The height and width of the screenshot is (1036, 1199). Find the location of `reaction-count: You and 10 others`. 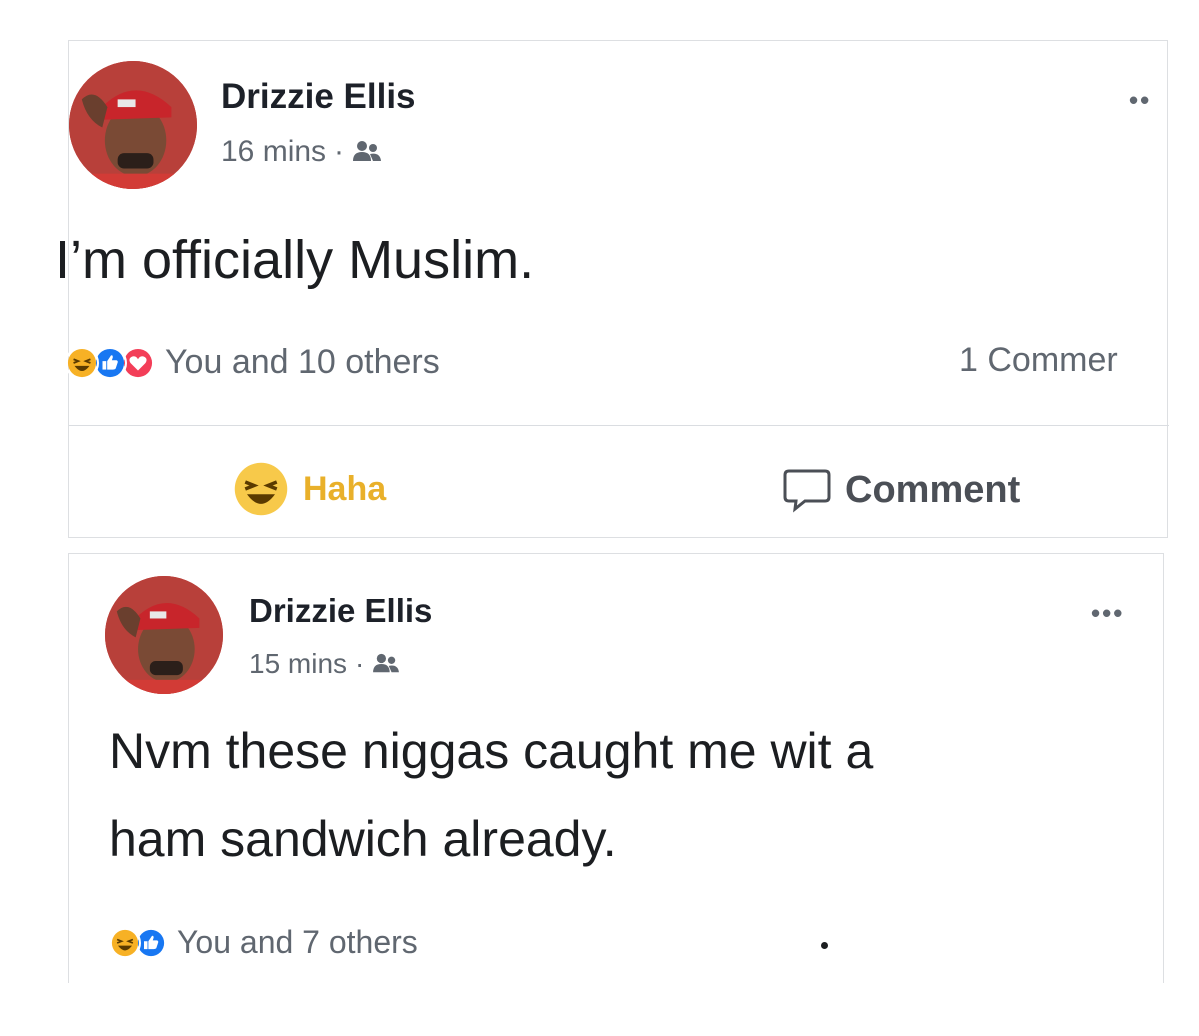

reaction-count: You and 10 others is located at coordinates (302, 362).